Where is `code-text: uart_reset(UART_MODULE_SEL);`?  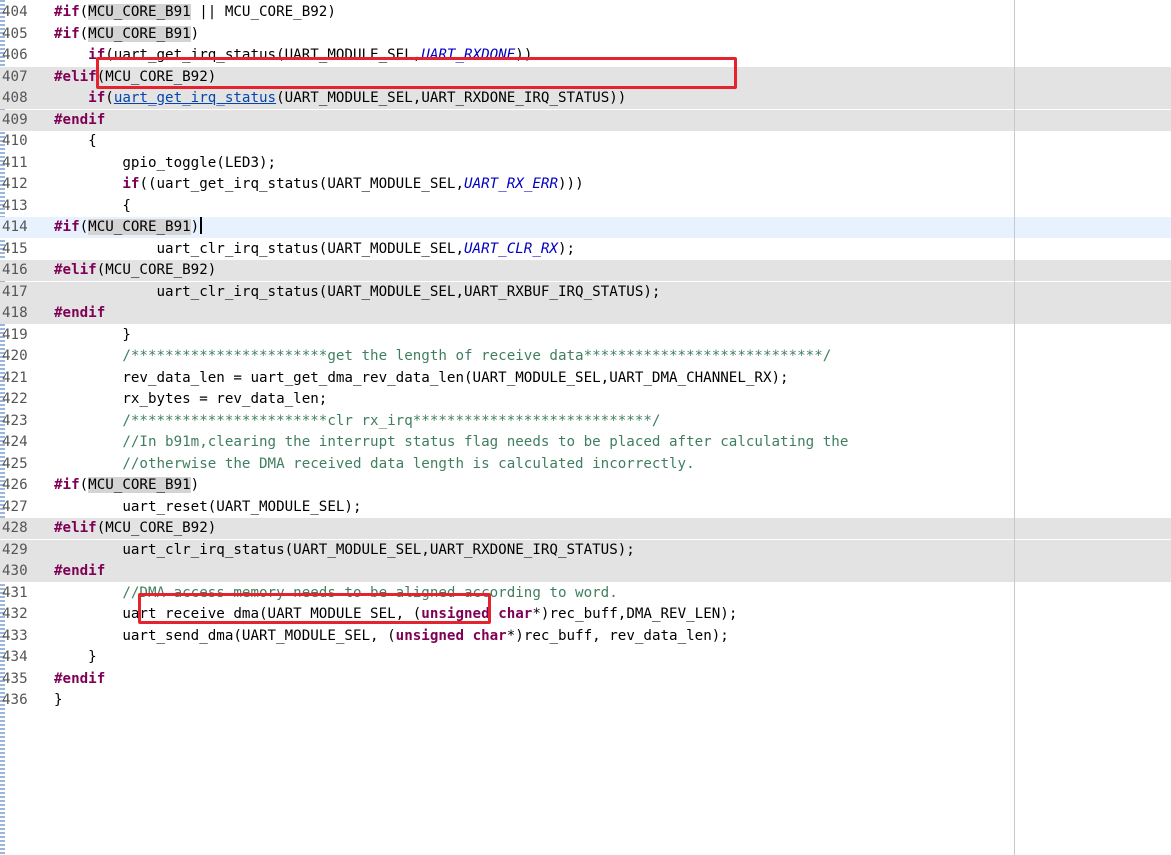 code-text: uart_reset(UART_MODULE_SEL); is located at coordinates (207, 507).